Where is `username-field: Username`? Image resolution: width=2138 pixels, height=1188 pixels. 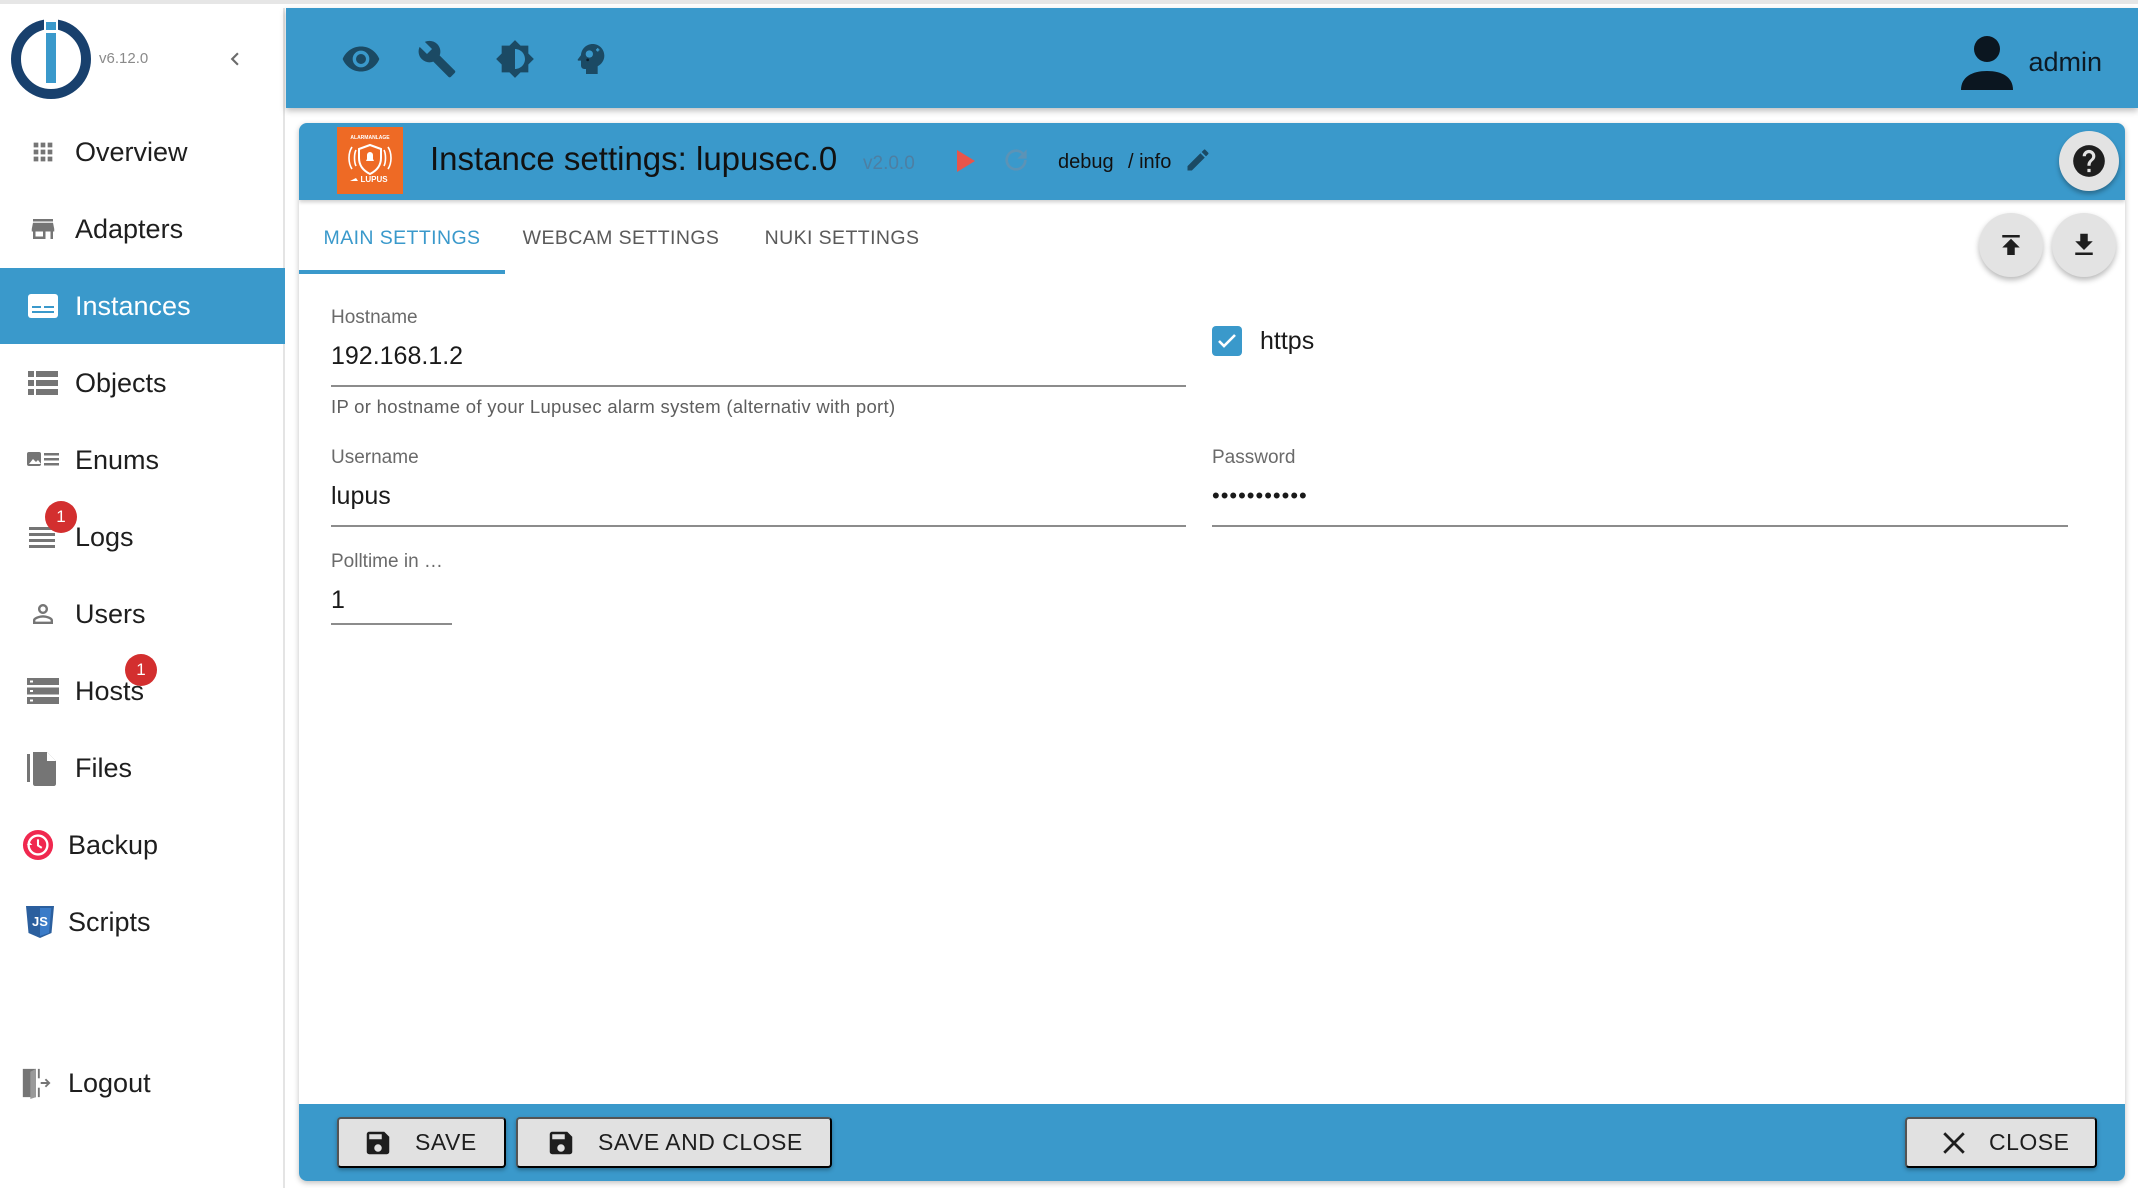
username-field: Username is located at coordinates (758, 488).